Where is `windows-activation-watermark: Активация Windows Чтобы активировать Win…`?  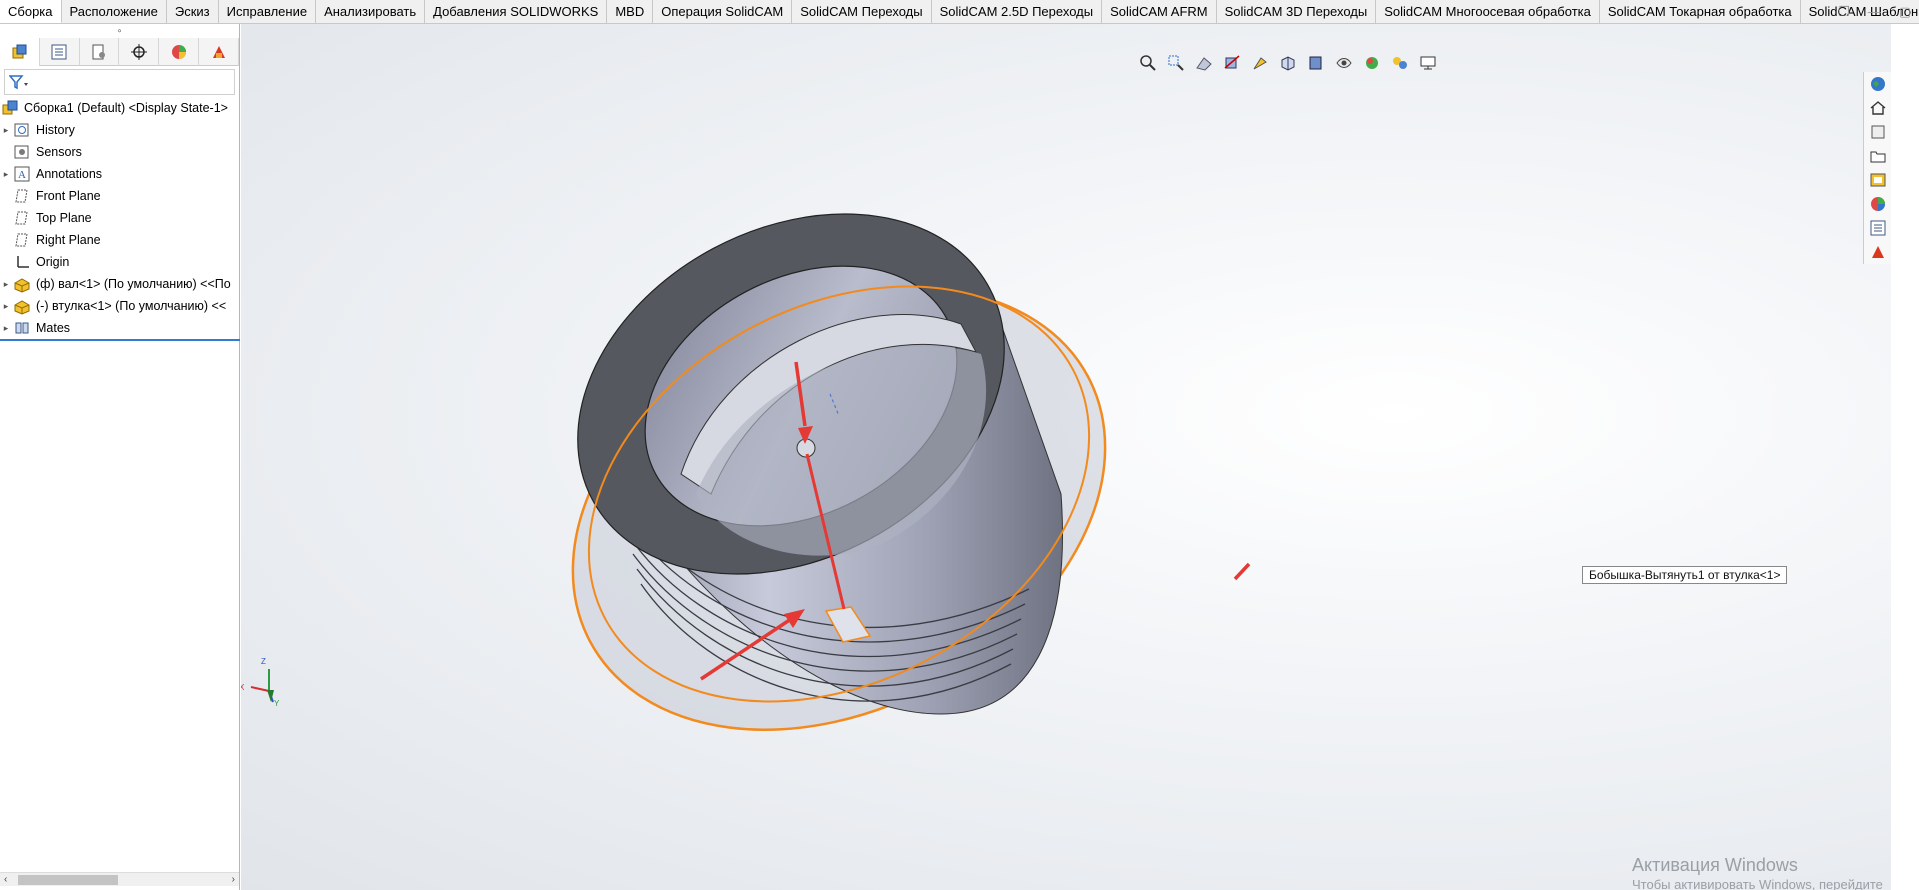
windows-activation-watermark: Активация Windows Чтобы активировать Win… is located at coordinates (1761, 872).